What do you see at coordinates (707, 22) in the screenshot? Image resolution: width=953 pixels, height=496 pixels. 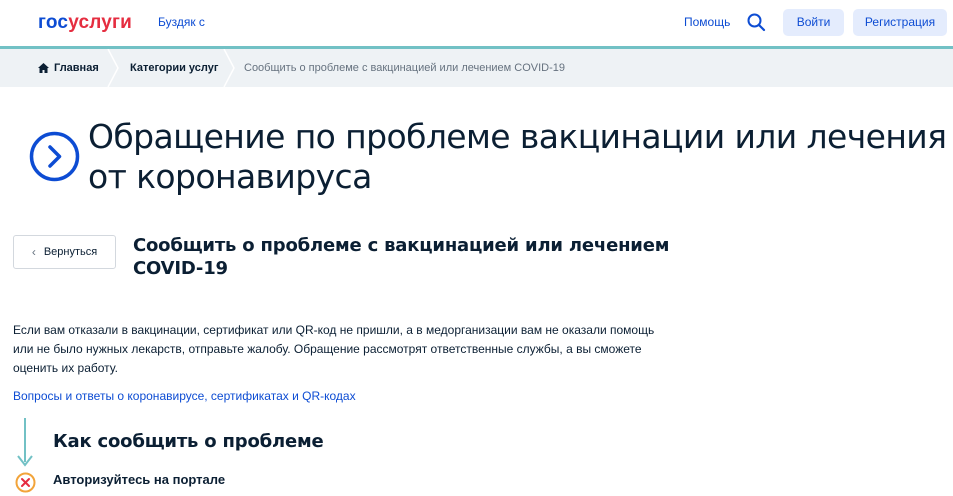 I see `help-link: Помощь` at bounding box center [707, 22].